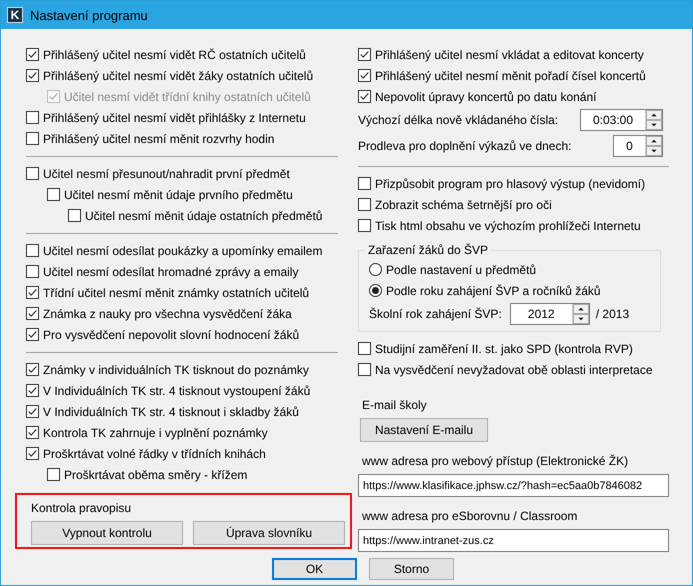 This screenshot has height=586, width=693. What do you see at coordinates (504, 349) in the screenshot?
I see `option-label: Studijní zaměření II. st. jako SPD (kontrola RVP)` at bounding box center [504, 349].